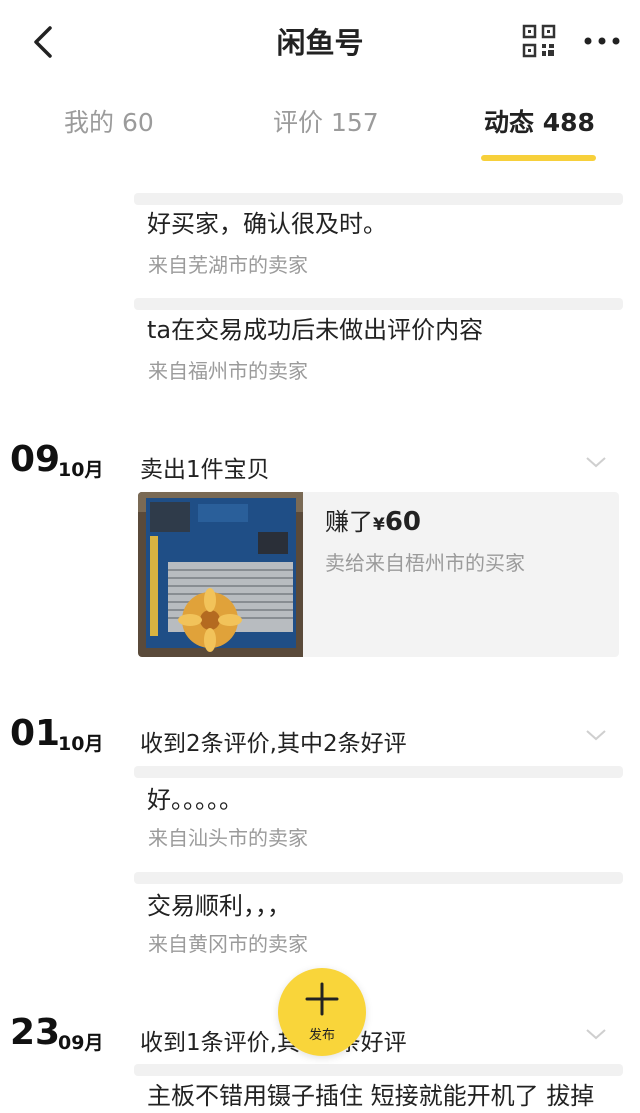  I want to click on review-text: 好。。。。。, so click(195, 800).